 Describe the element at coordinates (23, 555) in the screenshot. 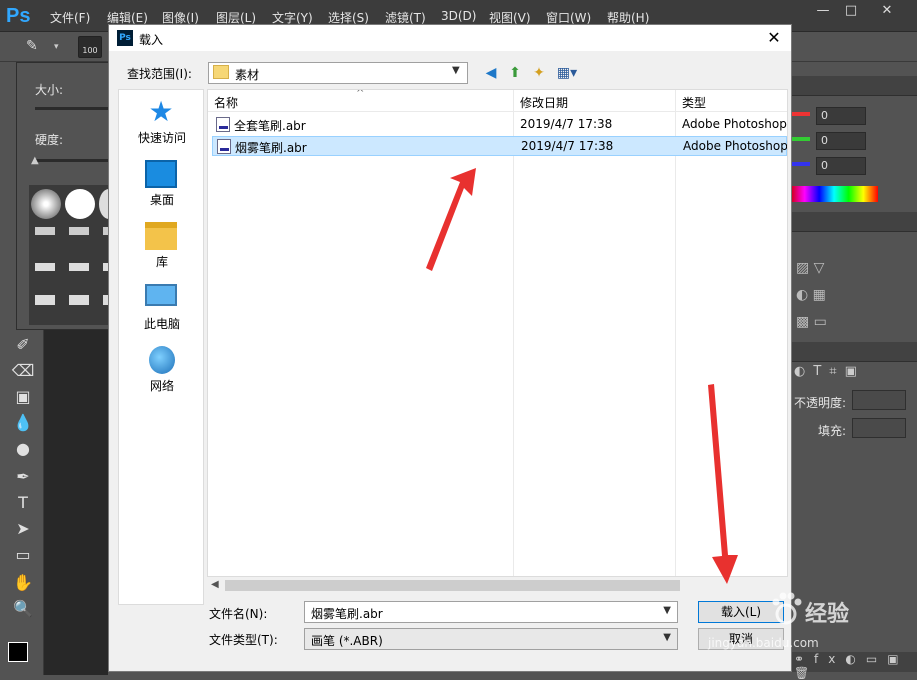

I see `rectangle-icon: ▭` at that location.